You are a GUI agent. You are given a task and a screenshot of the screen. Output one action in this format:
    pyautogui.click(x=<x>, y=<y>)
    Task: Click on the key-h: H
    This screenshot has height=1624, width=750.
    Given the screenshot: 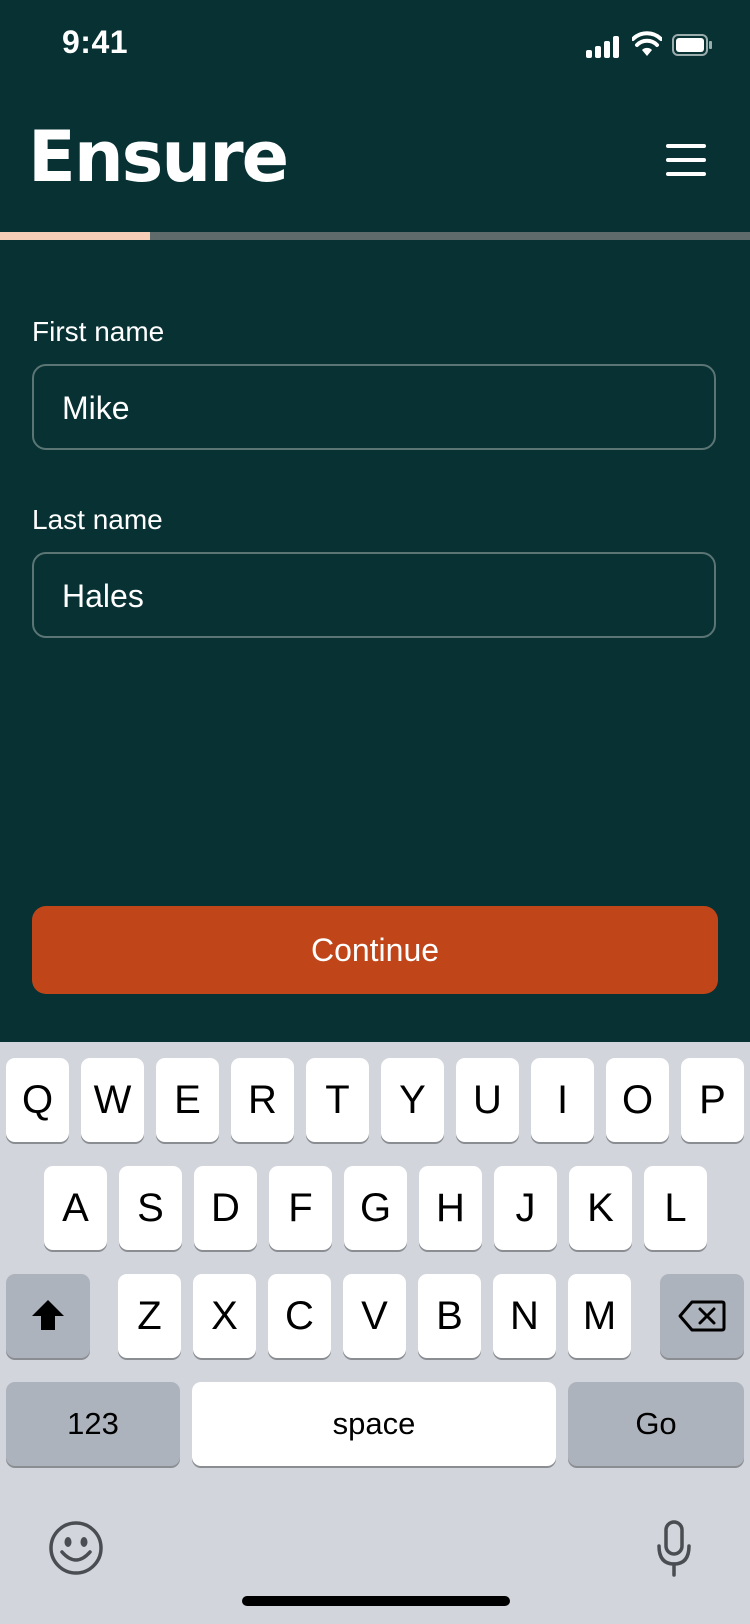 What is the action you would take?
    pyautogui.click(x=450, y=1208)
    